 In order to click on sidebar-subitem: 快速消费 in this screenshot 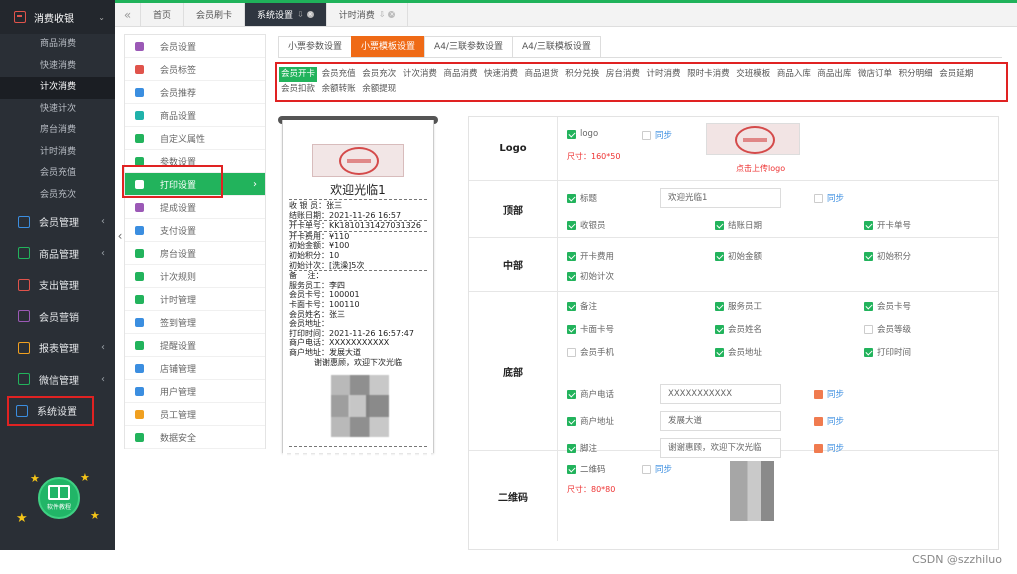, I will do `click(57, 67)`.